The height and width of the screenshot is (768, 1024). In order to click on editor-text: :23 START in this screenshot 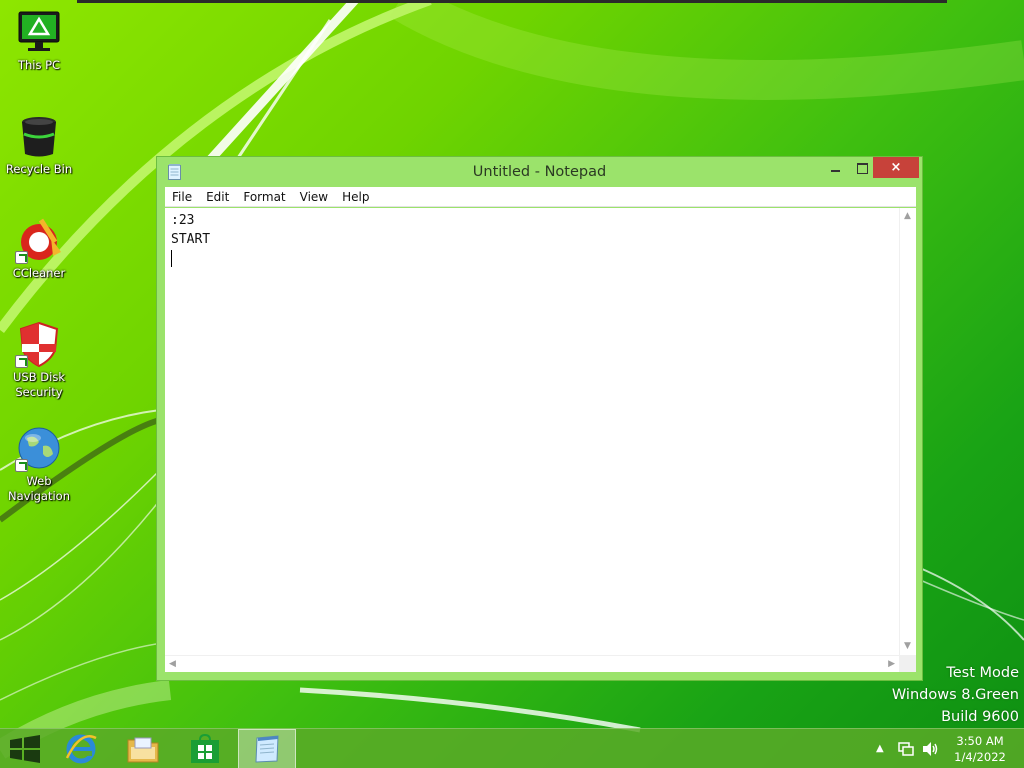, I will do `click(191, 230)`.